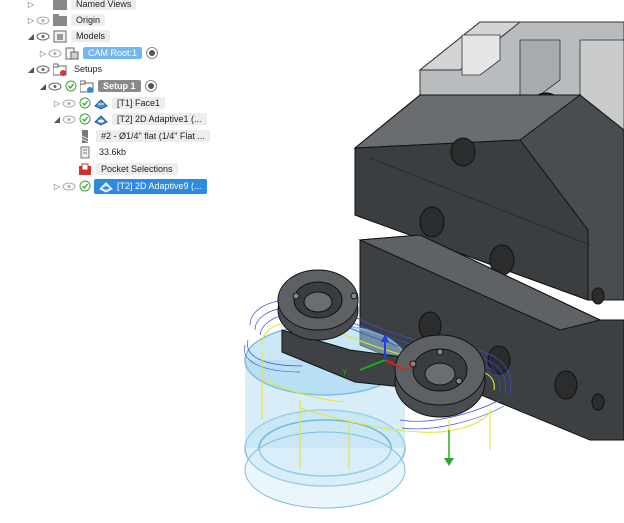  What do you see at coordinates (411, 367) in the screenshot?
I see `x-axis-label: X` at bounding box center [411, 367].